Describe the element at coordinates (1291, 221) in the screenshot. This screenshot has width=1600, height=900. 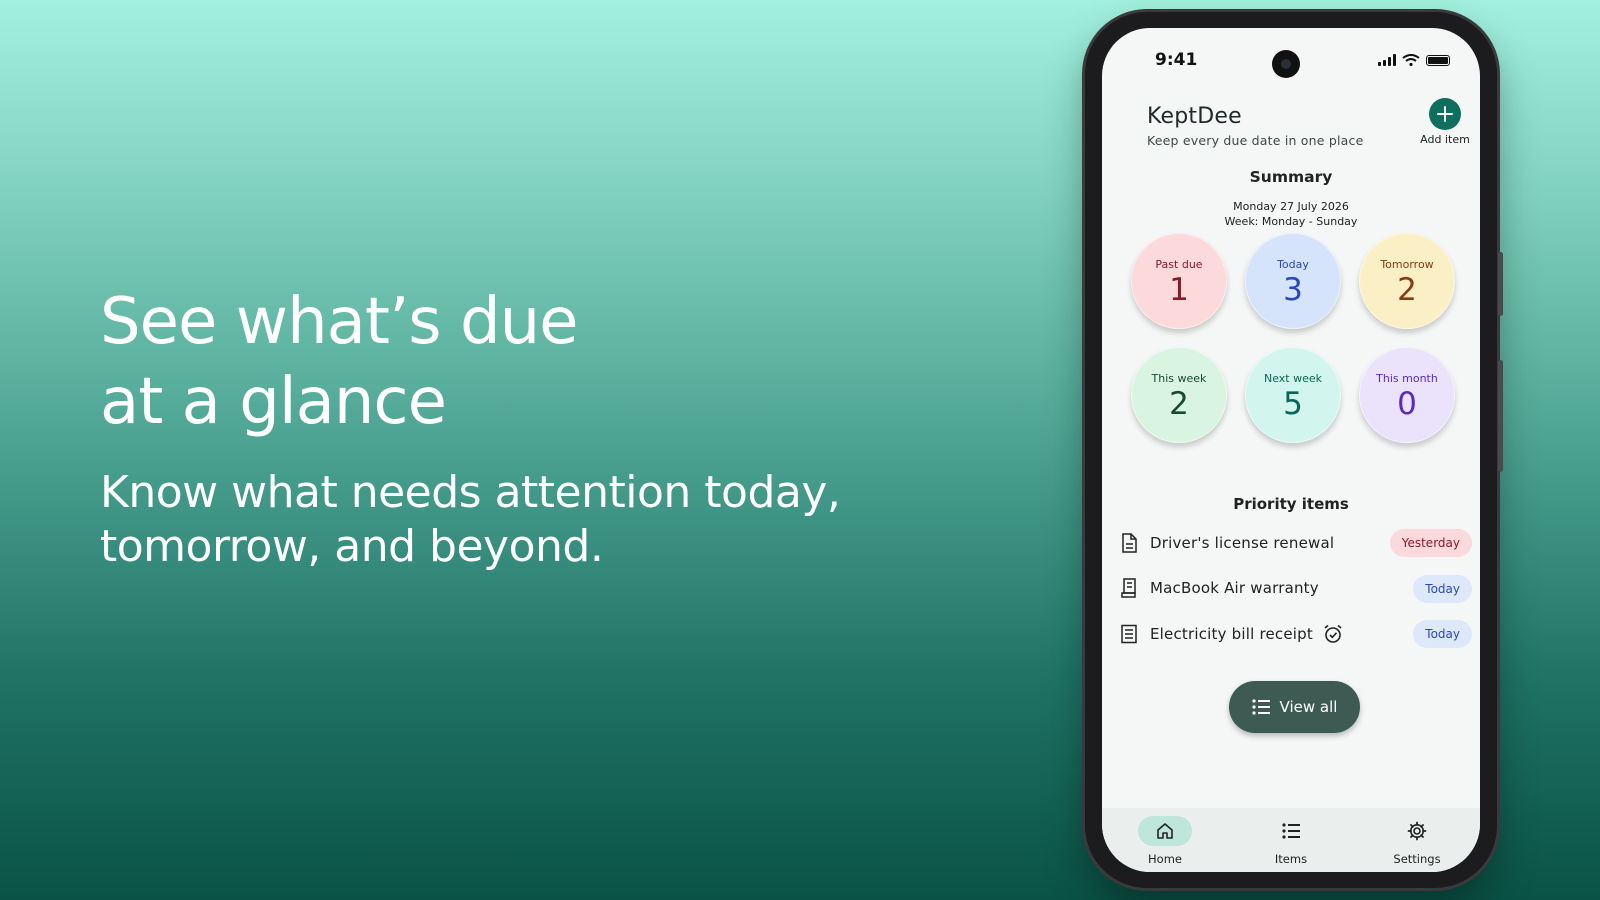
I see `week-range: Week: Monday - Sunday` at that location.